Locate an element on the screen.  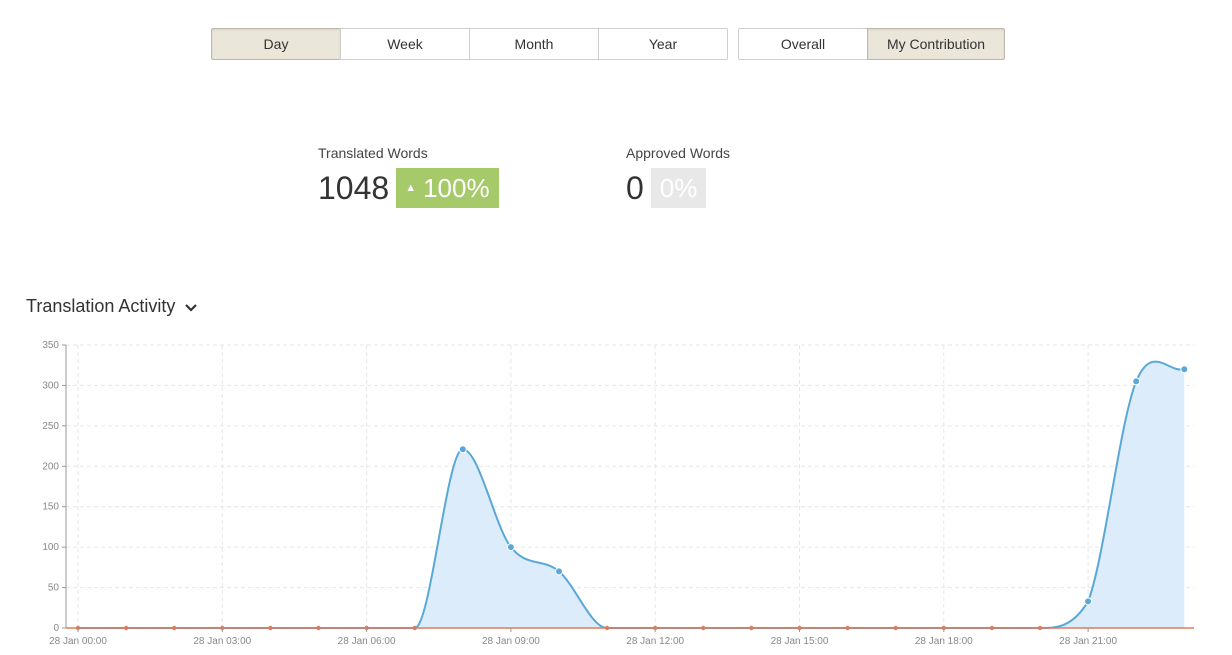
approved-change-value: 0% is located at coordinates (678, 187).